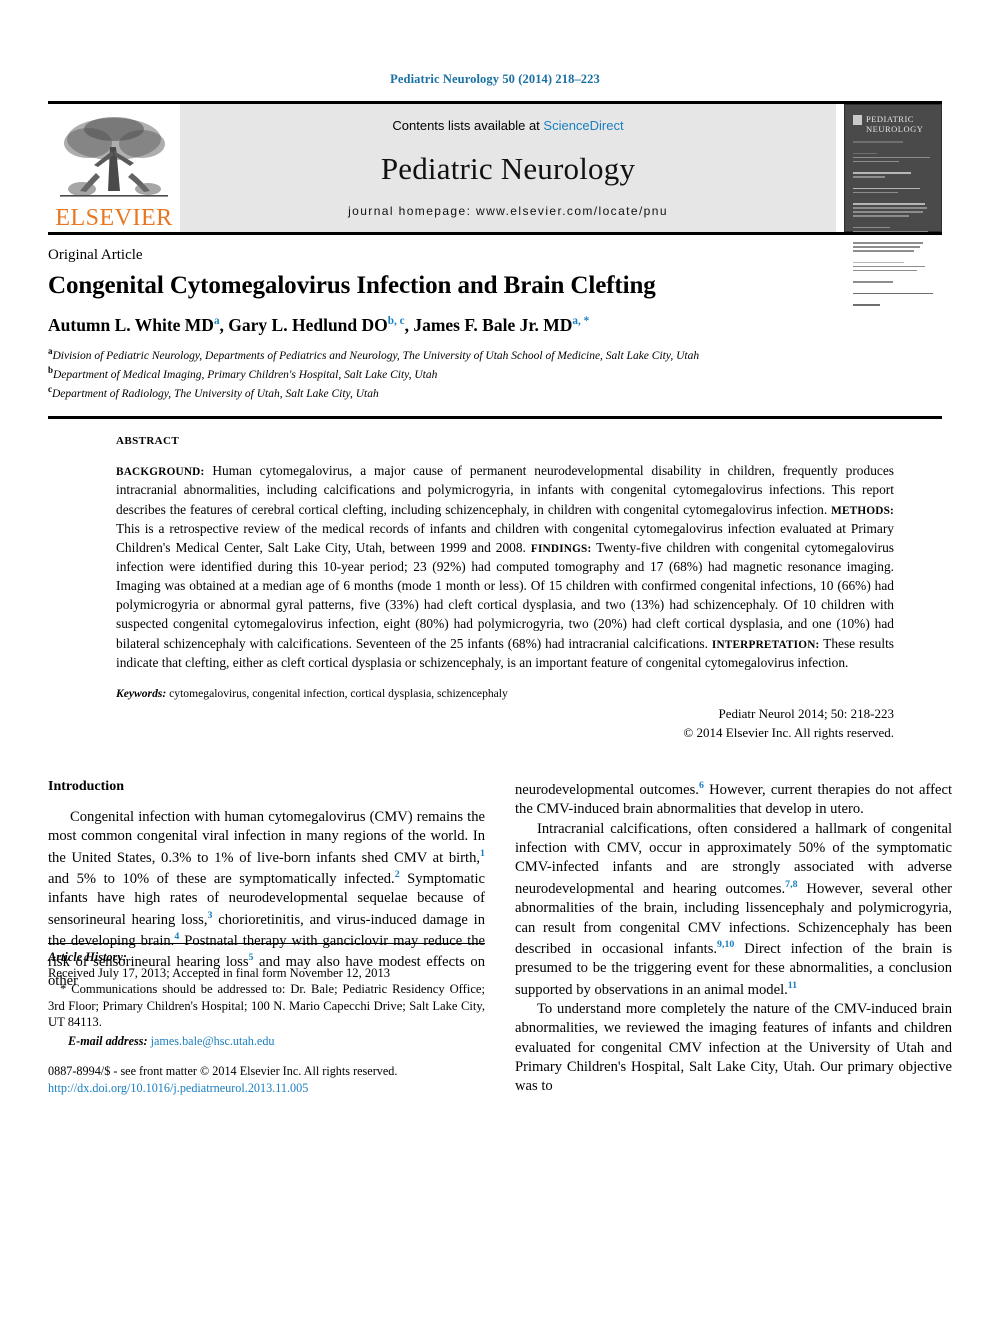 This screenshot has height=1320, width=990. I want to click on abstract-heading-background: BACKGROUND:, so click(160, 472).